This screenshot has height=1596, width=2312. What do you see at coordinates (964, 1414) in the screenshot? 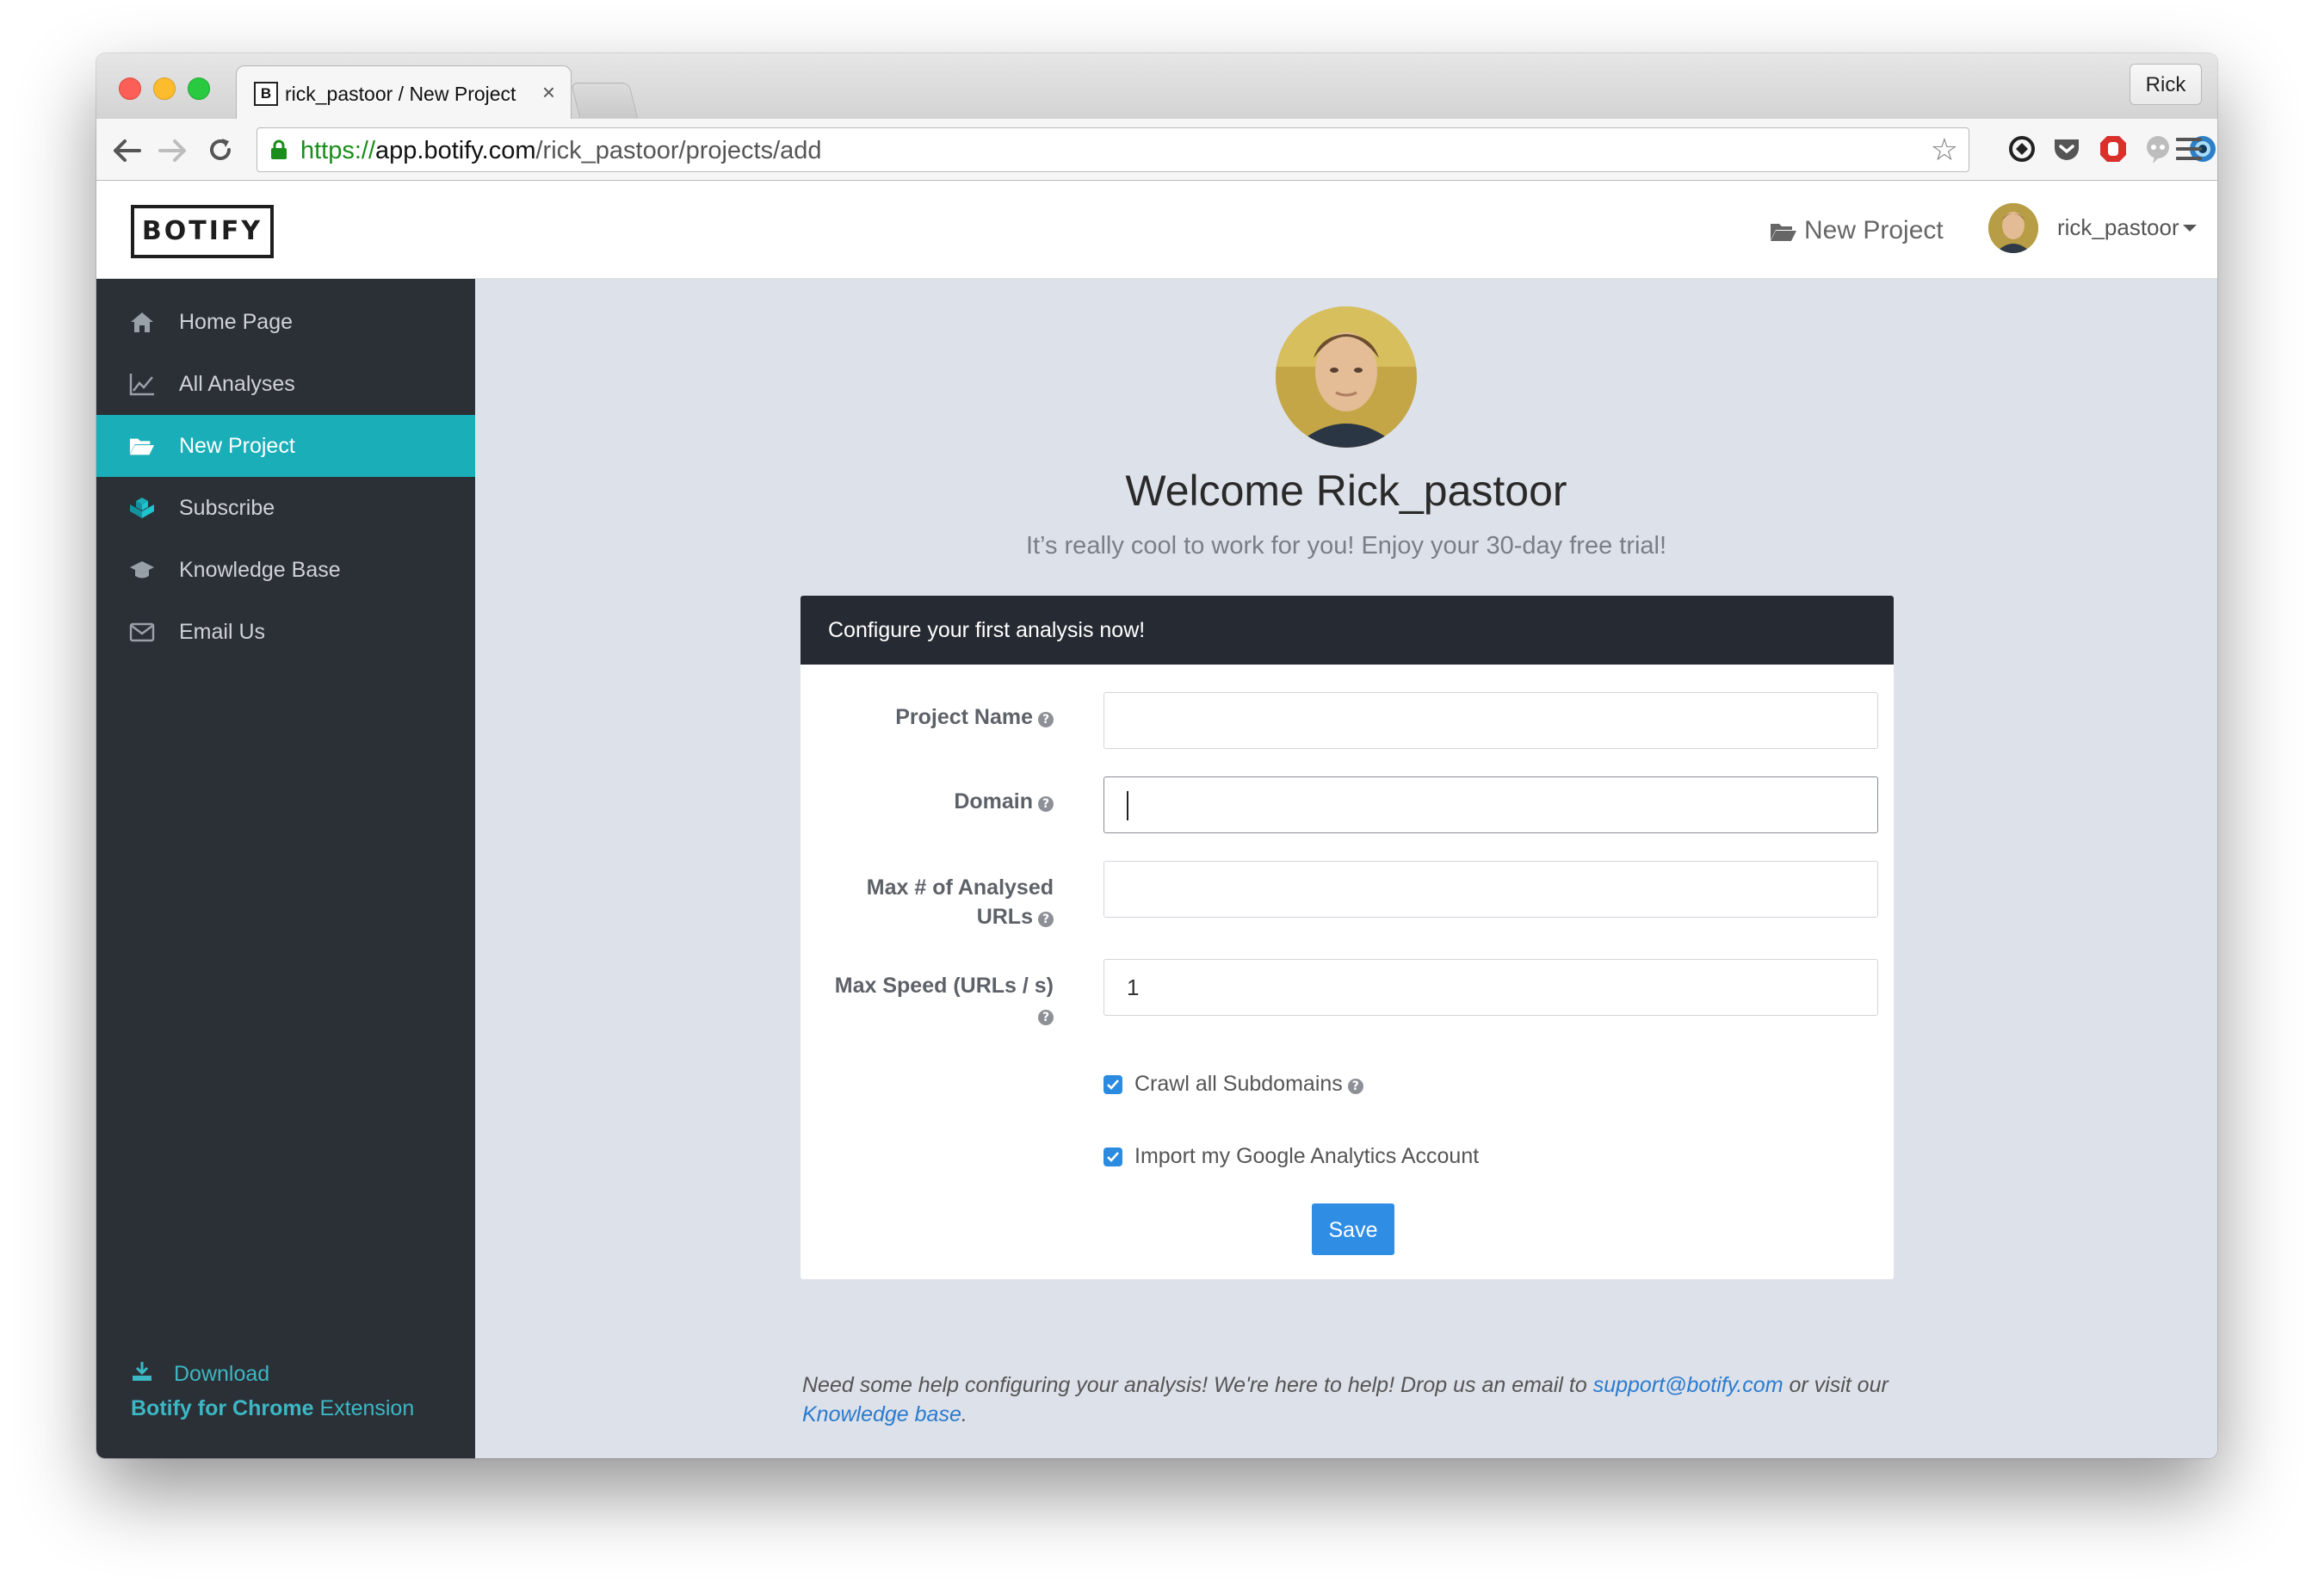
I see `help-suffix: .` at bounding box center [964, 1414].